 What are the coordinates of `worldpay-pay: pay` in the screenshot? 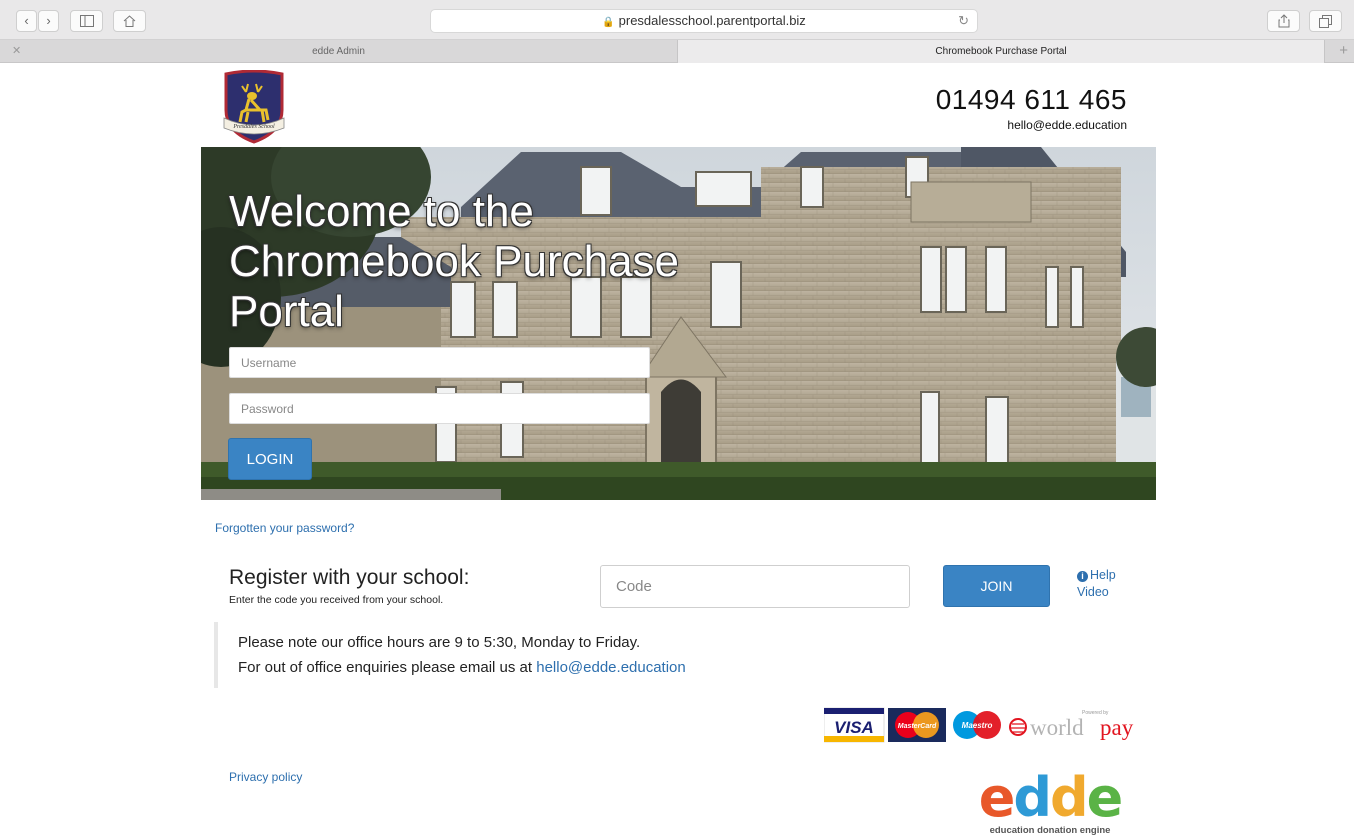 It's located at (1117, 727).